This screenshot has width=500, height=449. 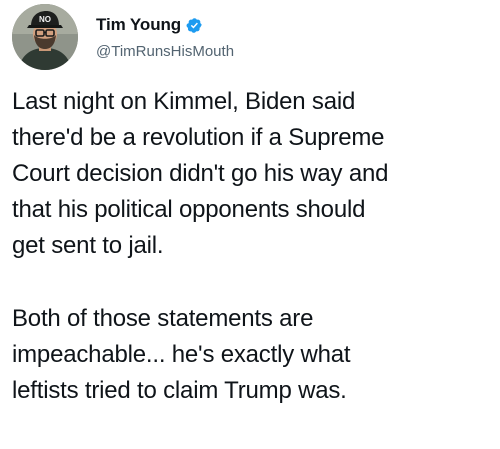 I want to click on author-name-row: Tim Young, so click(x=165, y=25).